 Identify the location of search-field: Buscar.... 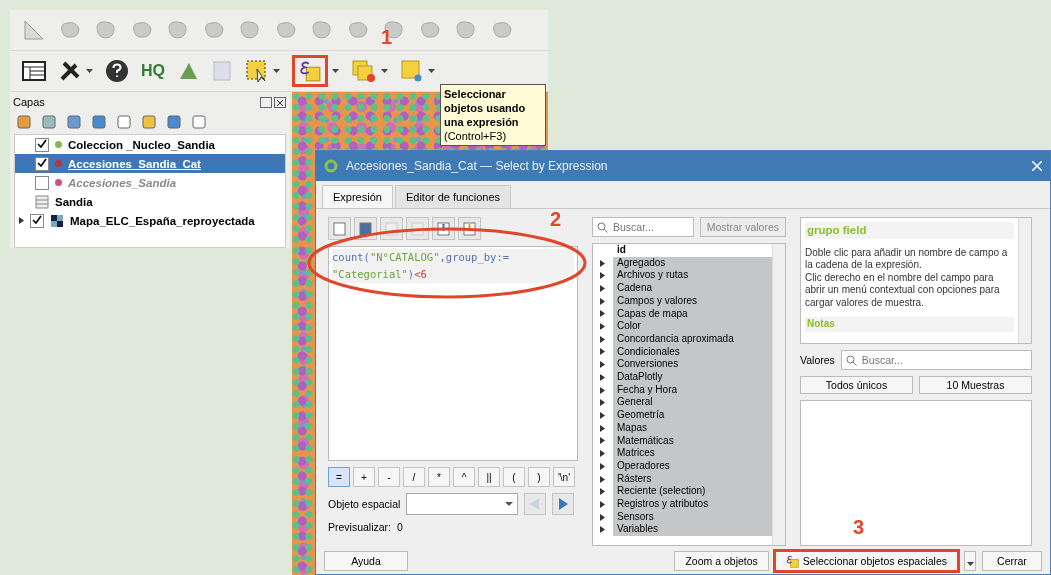
(643, 227).